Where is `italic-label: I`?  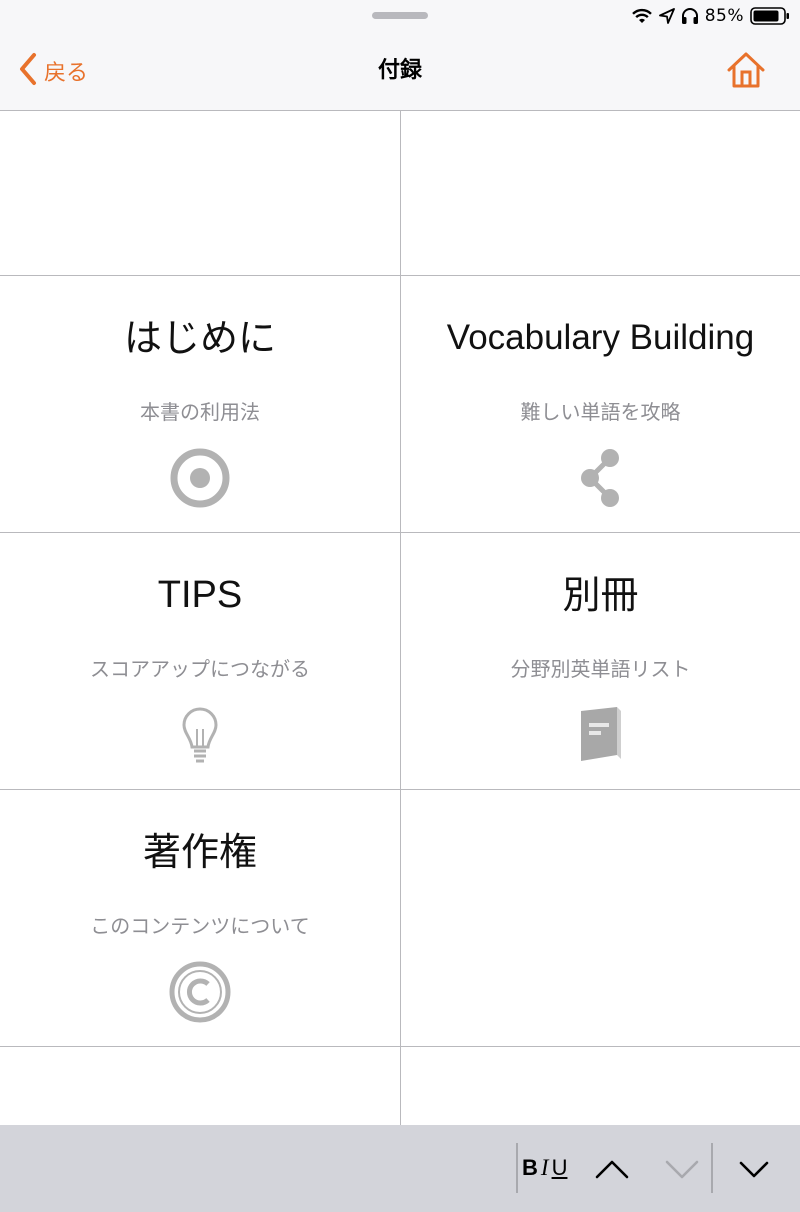
italic-label: I is located at coordinates (544, 1167).